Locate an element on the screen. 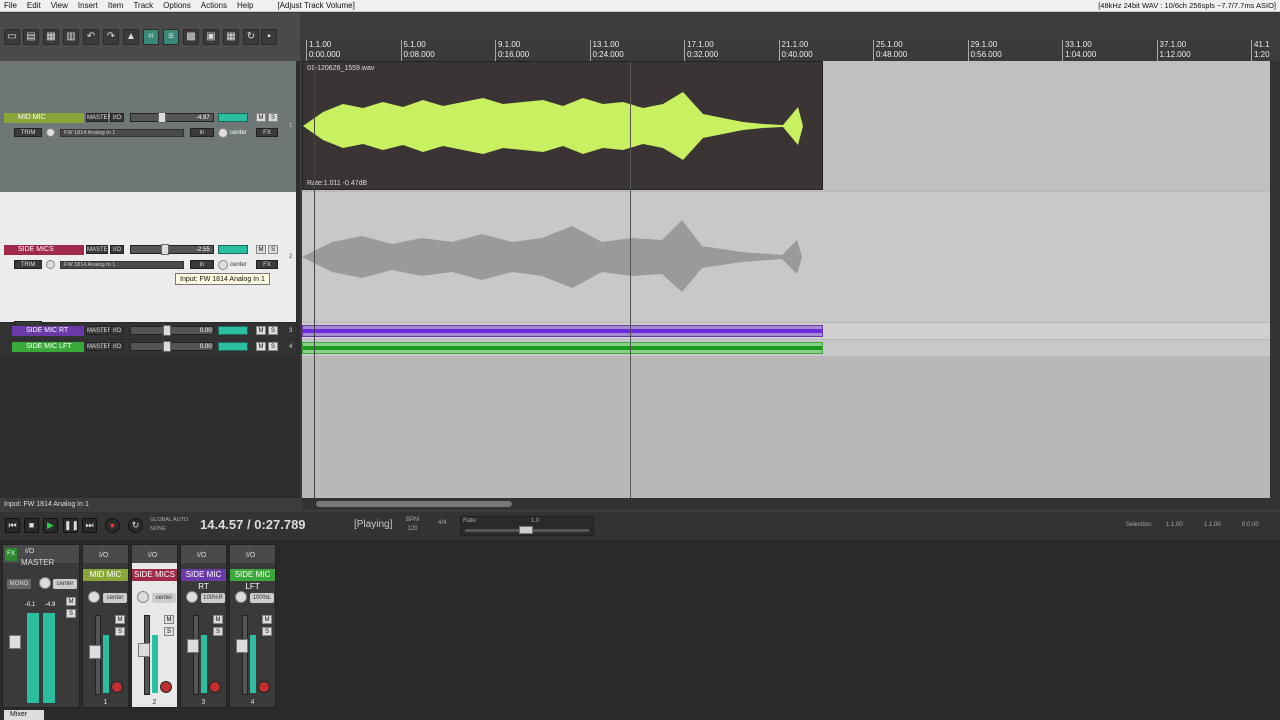  global-auto: GLOBAL AUTO NONE is located at coordinates (170, 525).